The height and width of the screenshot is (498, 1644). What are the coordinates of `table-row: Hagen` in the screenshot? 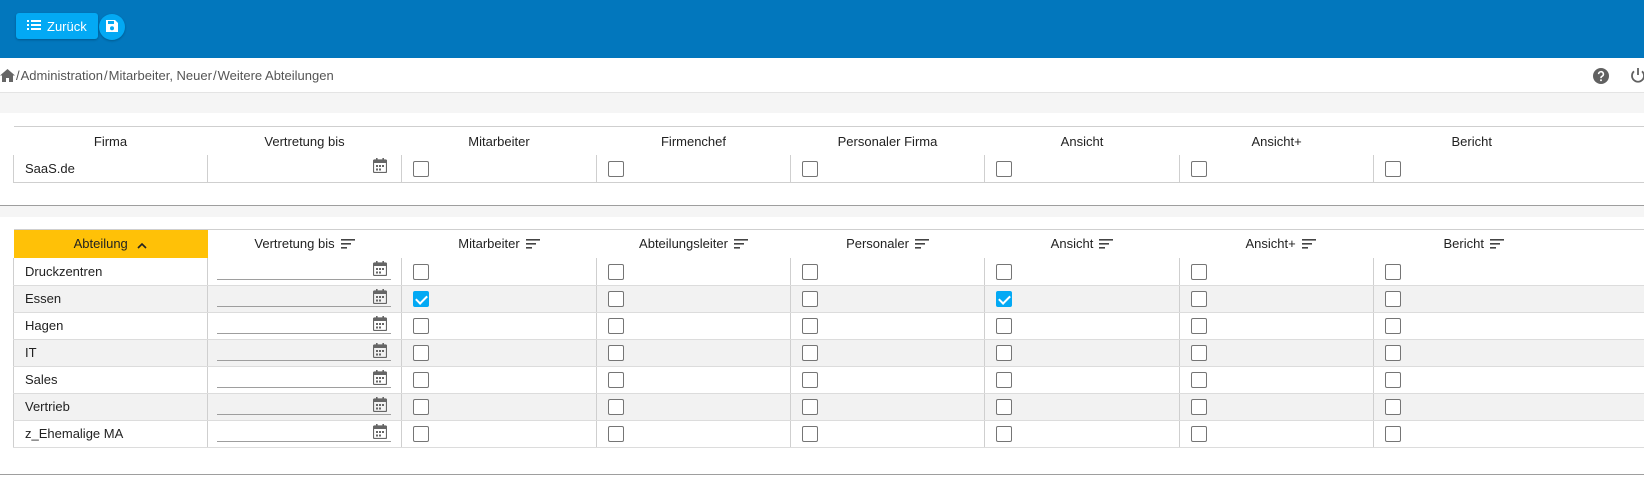 It's located at (828, 326).